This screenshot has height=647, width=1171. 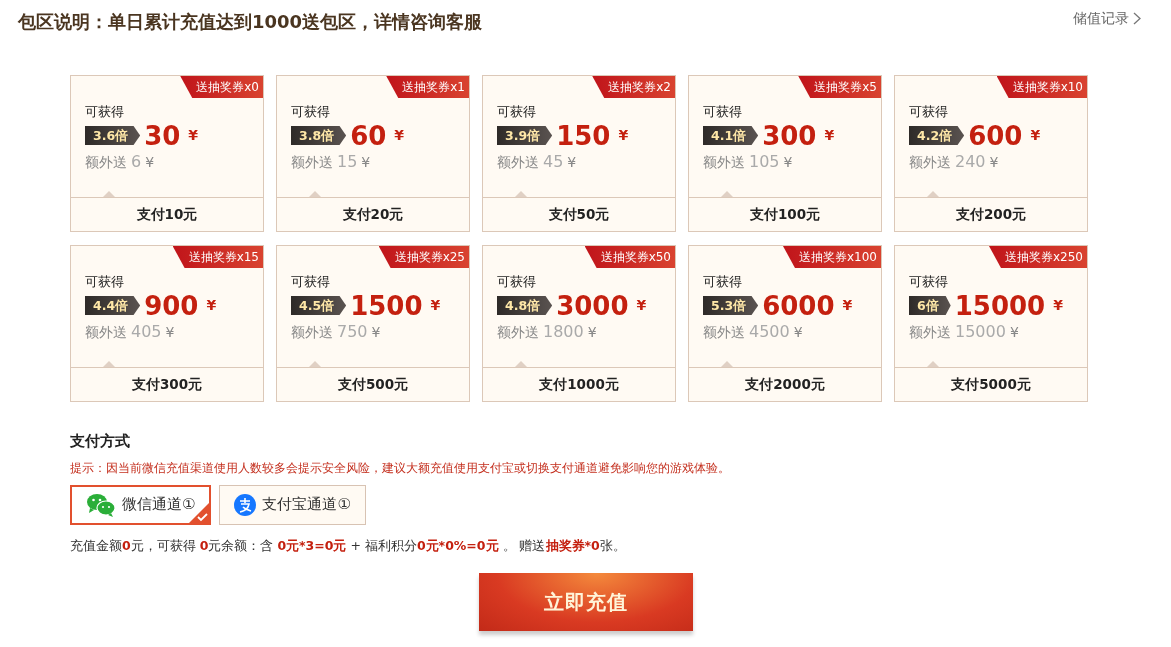 What do you see at coordinates (368, 135) in the screenshot?
I see `amount-text: 60` at bounding box center [368, 135].